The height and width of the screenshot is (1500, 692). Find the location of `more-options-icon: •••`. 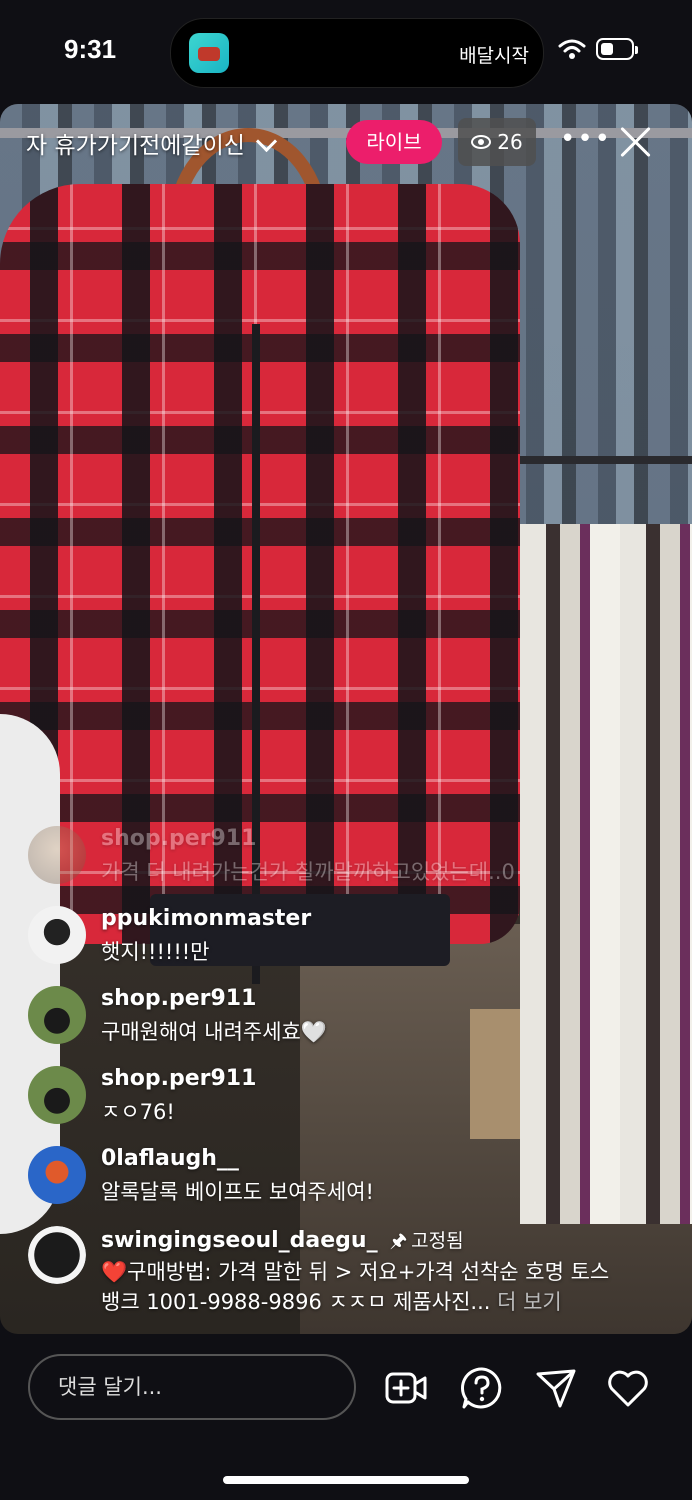

more-options-icon: ••• is located at coordinates (586, 139).